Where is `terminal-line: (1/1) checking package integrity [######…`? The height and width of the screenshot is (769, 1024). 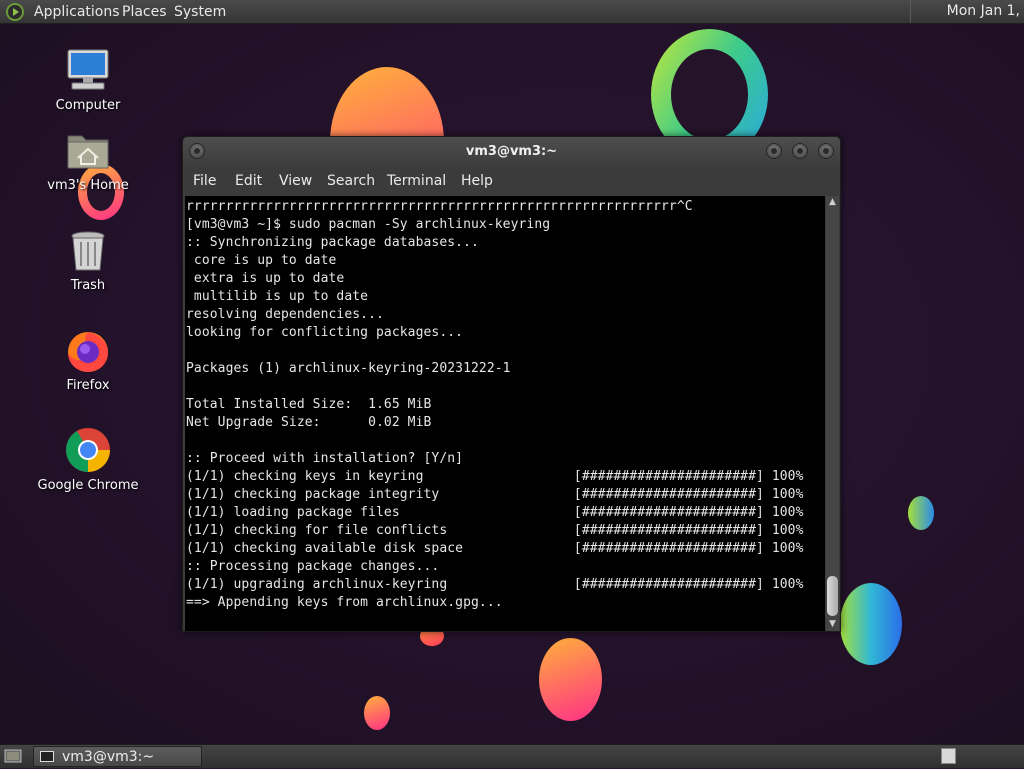 terminal-line: (1/1) checking package integrity [######… is located at coordinates (495, 494).